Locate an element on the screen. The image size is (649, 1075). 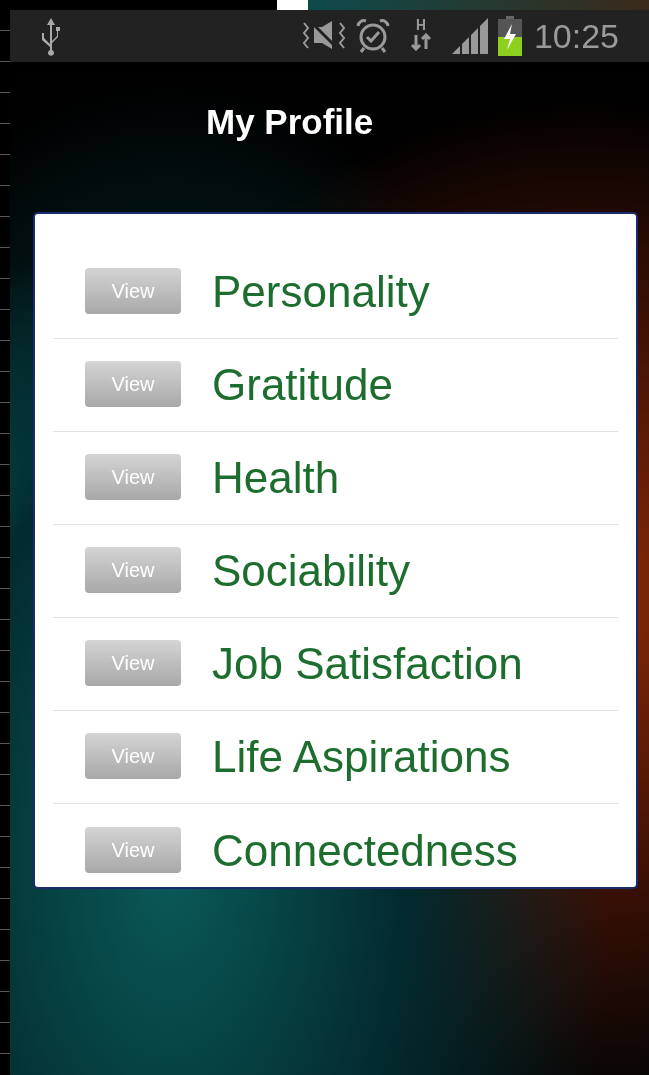
profile-category-label: Gratitude is located at coordinates (302, 385).